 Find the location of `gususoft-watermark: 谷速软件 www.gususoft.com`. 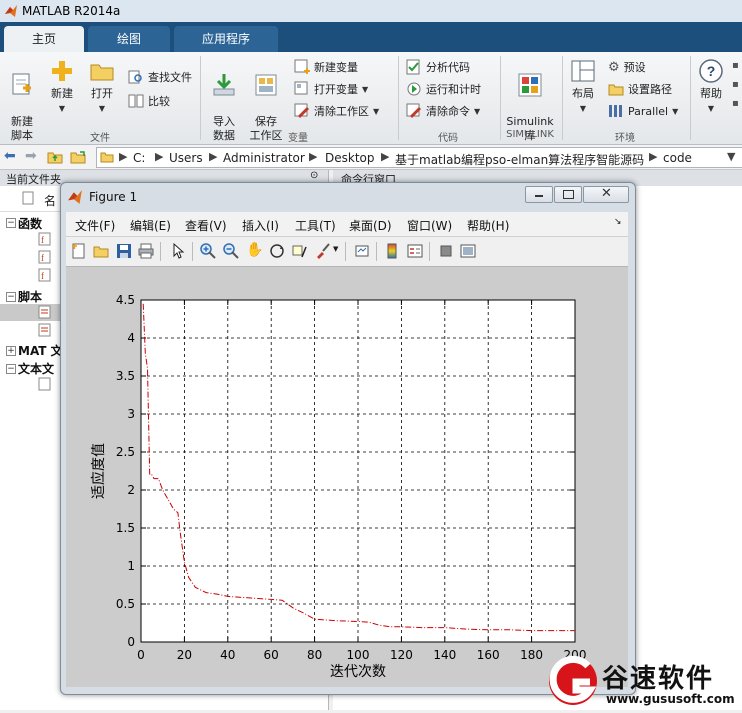

gususoft-watermark: 谷速软件 www.gususoft.com is located at coordinates (643, 681).